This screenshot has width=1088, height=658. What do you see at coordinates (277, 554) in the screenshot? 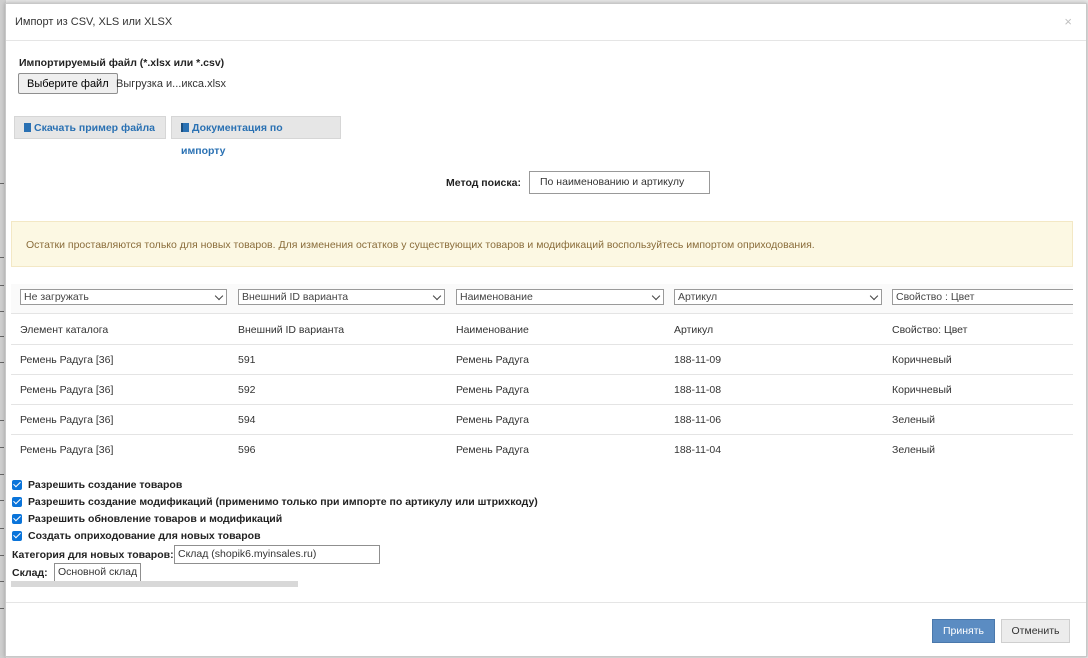
I see `category-input: Склад (shopik6.myinsales.ru)` at bounding box center [277, 554].